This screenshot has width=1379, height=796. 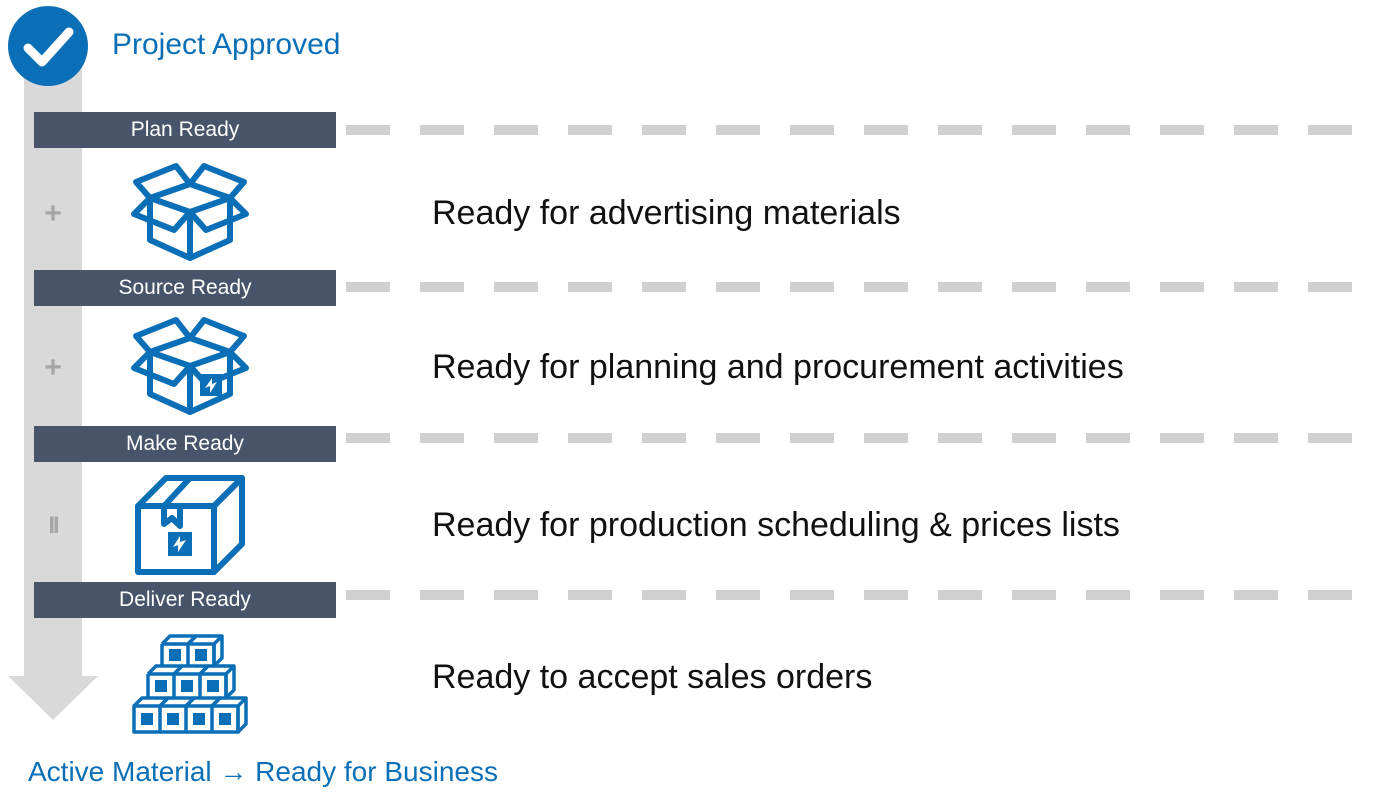 I want to click on open-box-sync-icon, so click(x=190, y=366).